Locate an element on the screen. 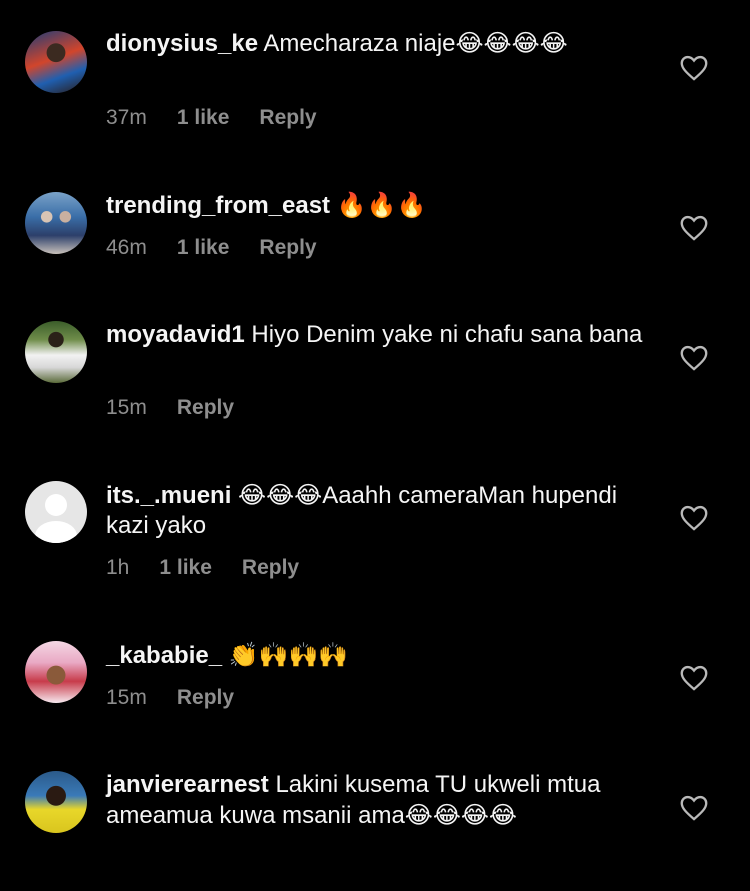 The height and width of the screenshot is (891, 750). comment-emojis: 👏🙌🙌🙌 is located at coordinates (288, 655).